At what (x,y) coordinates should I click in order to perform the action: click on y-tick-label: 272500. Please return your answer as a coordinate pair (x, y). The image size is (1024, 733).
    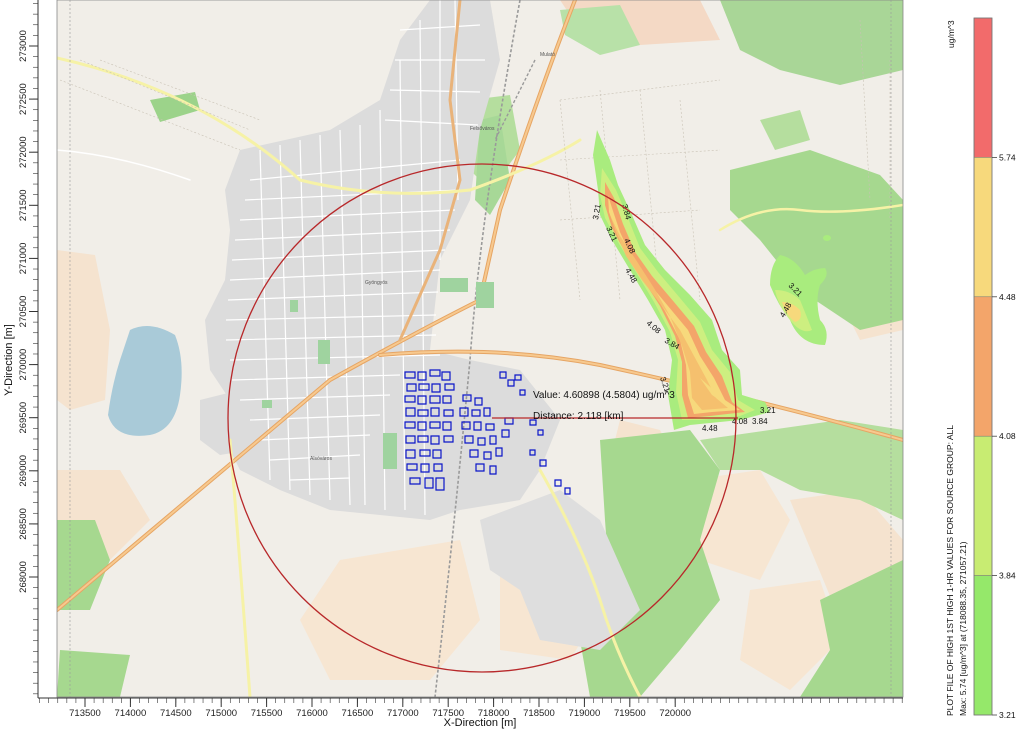
    Looking at the image, I should click on (23, 99).